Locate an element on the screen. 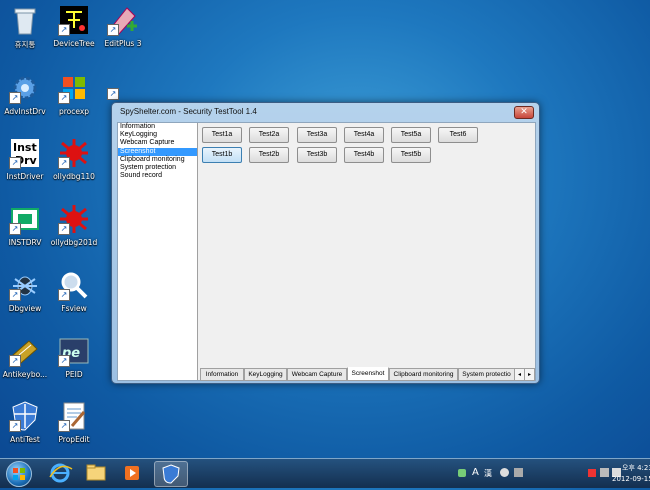 This screenshot has width=650, height=490. keyboard-icon: ↗ is located at coordinates (25, 351).